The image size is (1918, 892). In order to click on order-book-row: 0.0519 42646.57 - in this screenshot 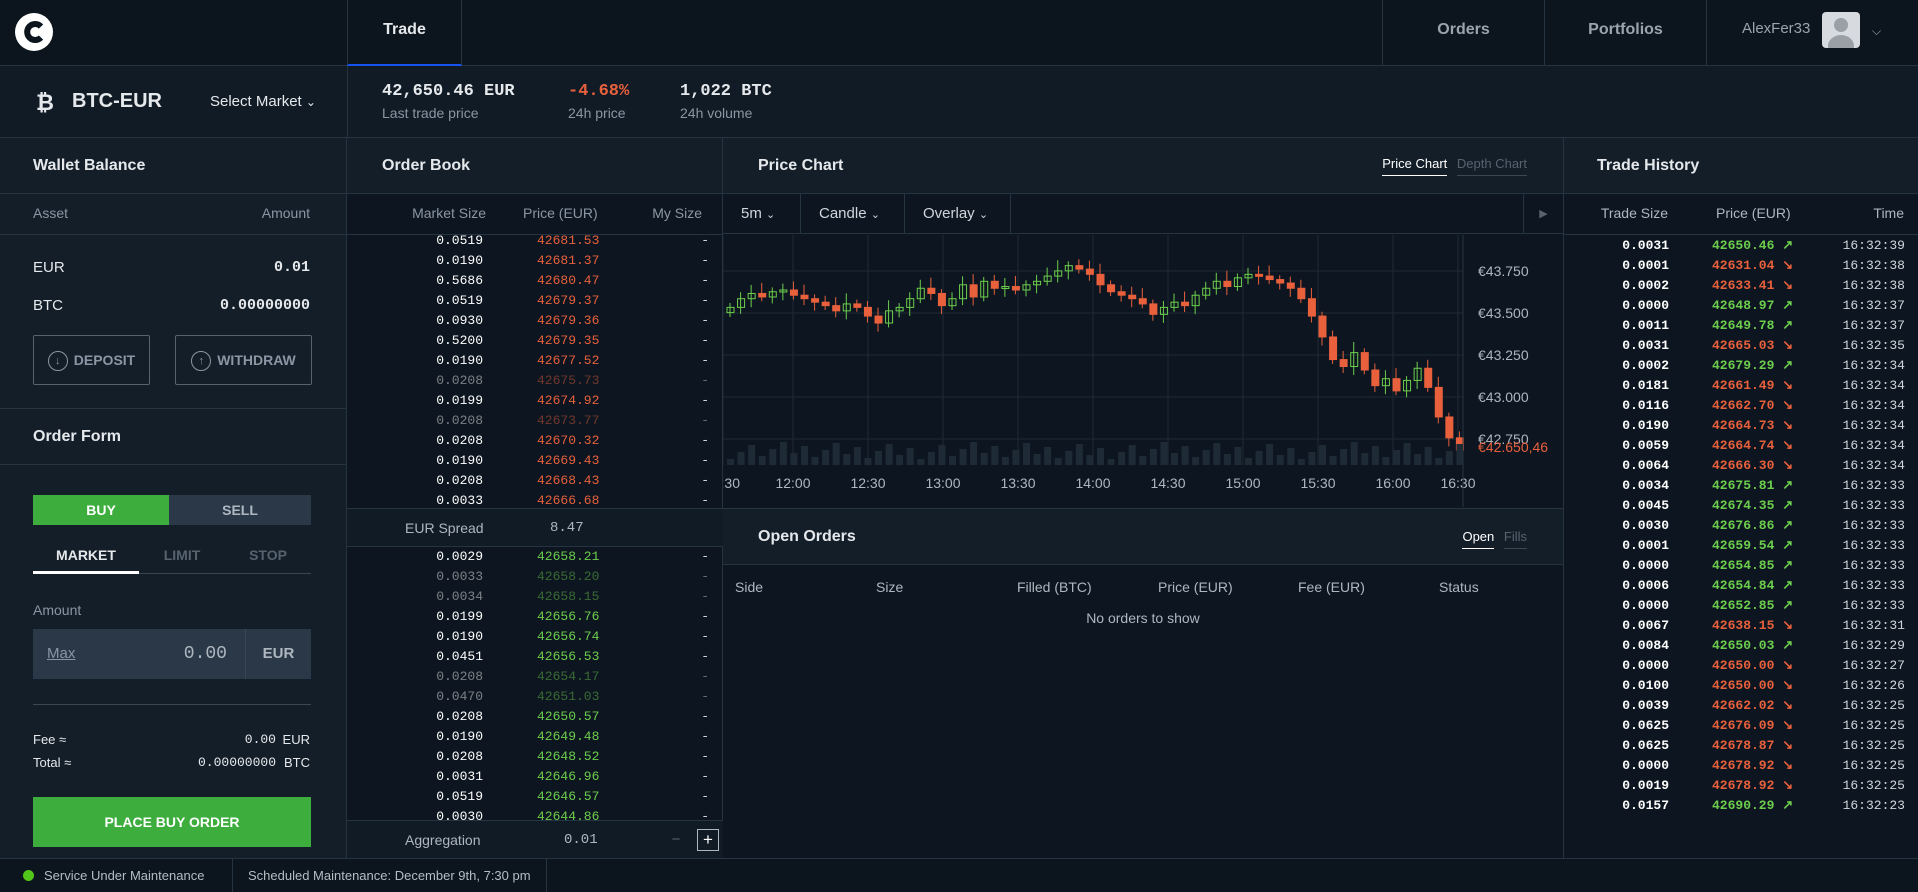, I will do `click(535, 796)`.